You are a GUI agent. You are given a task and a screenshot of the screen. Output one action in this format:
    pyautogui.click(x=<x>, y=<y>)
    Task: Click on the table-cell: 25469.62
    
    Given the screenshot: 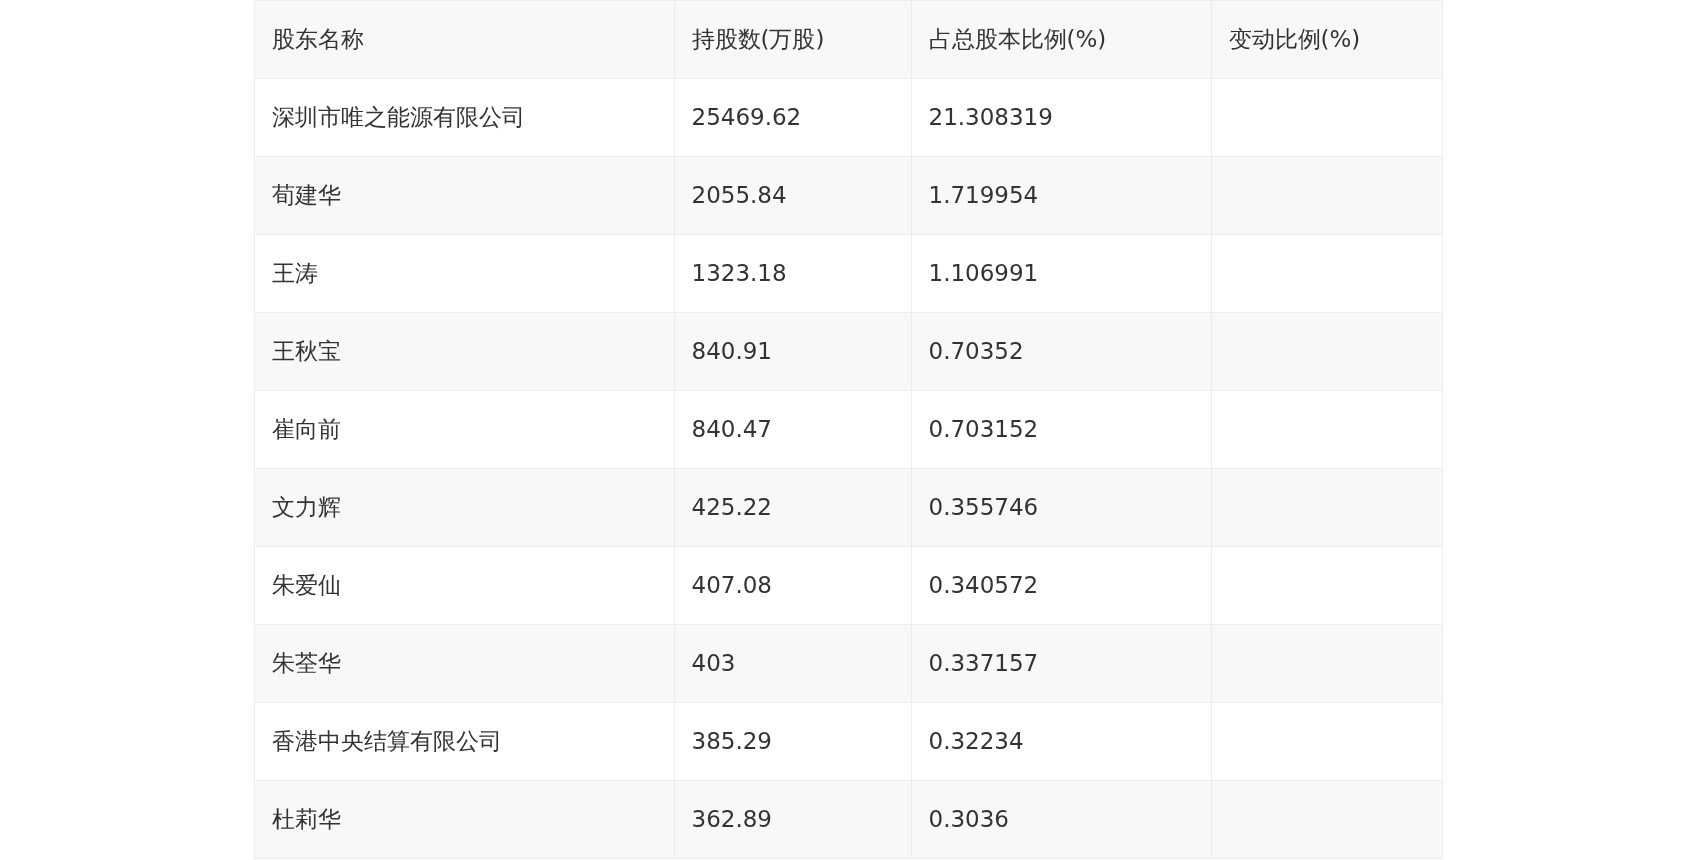 What is the action you would take?
    pyautogui.click(x=792, y=117)
    